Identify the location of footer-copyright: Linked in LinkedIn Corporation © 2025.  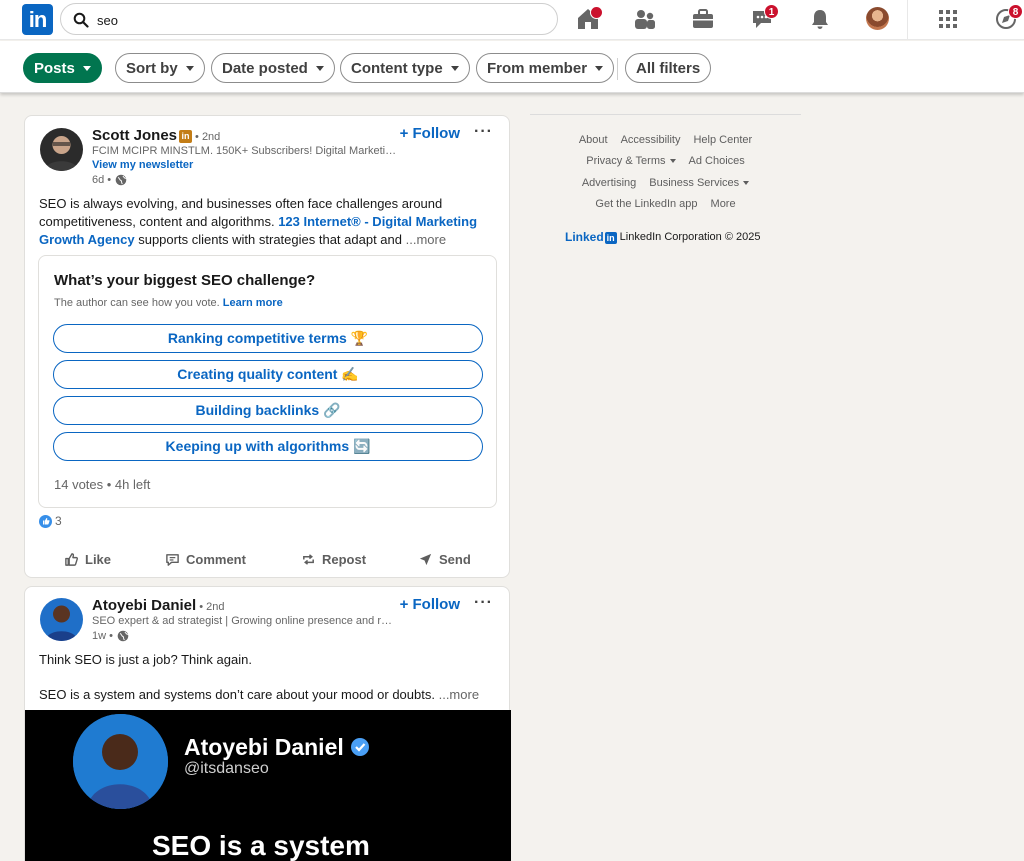
(662, 237).